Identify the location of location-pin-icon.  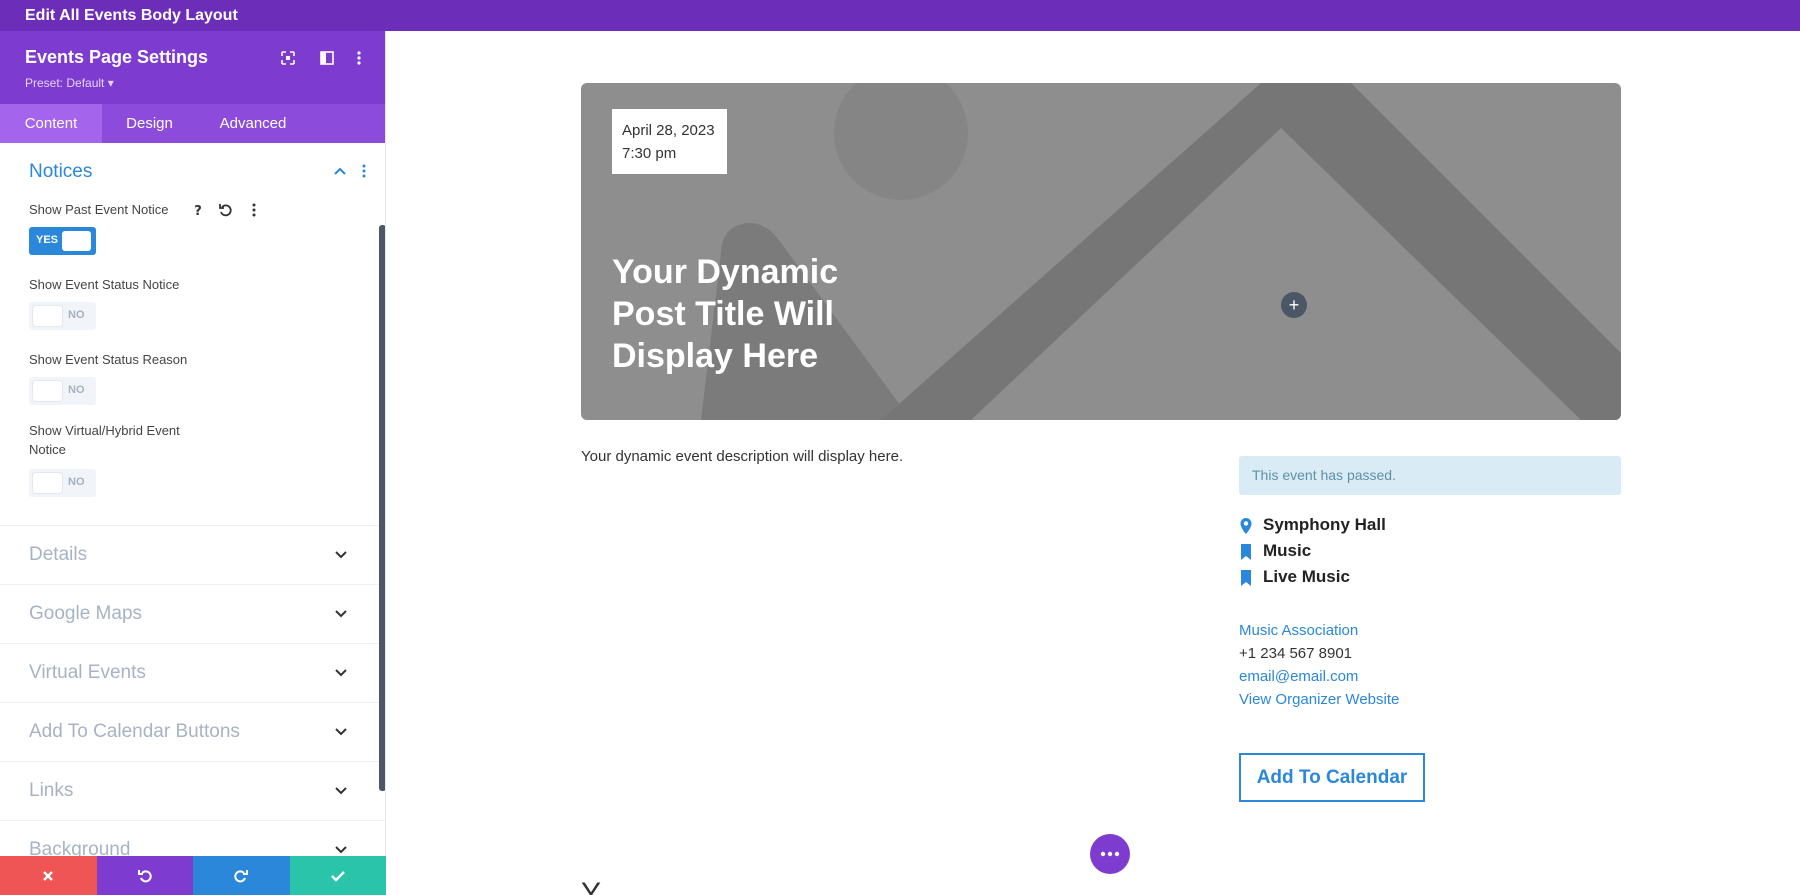
(1246, 526).